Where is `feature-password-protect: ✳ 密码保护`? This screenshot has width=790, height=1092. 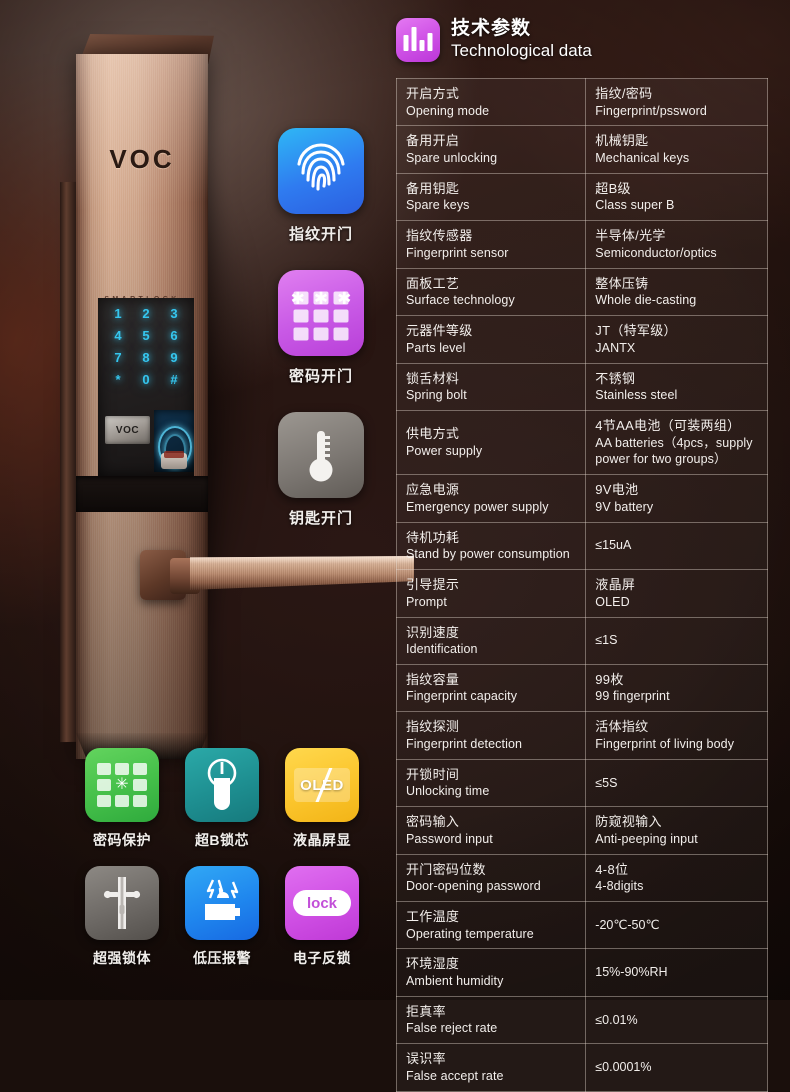 feature-password-protect: ✳ 密码保护 is located at coordinates (122, 799).